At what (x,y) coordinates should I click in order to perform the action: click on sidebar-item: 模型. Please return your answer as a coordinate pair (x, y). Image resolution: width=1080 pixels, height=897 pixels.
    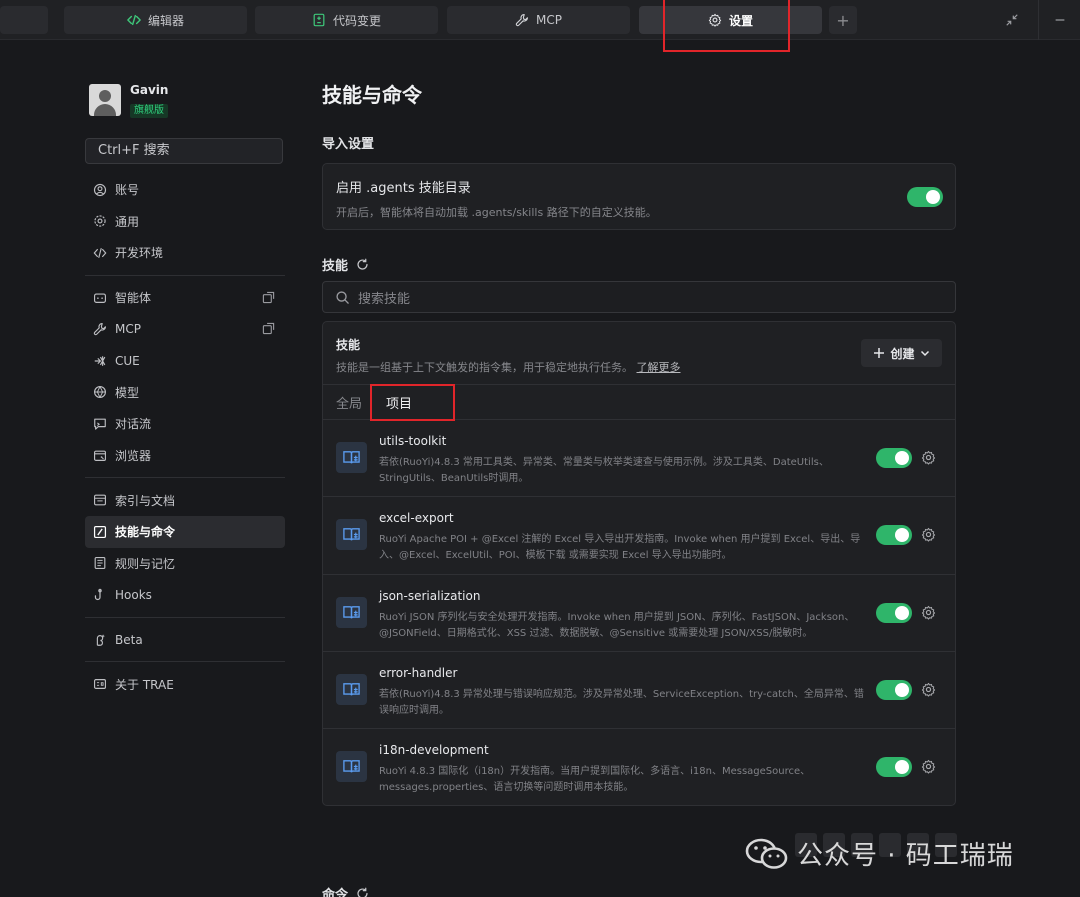
    Looking at the image, I should click on (185, 393).